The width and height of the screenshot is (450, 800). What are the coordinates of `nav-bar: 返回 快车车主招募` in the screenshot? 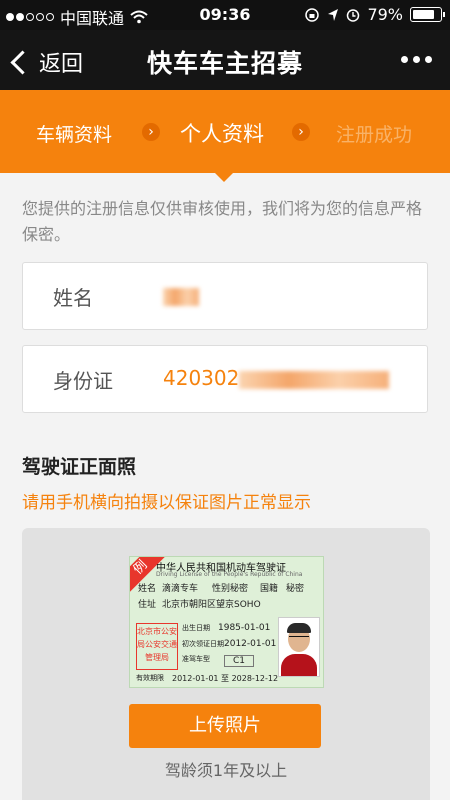 It's located at (225, 60).